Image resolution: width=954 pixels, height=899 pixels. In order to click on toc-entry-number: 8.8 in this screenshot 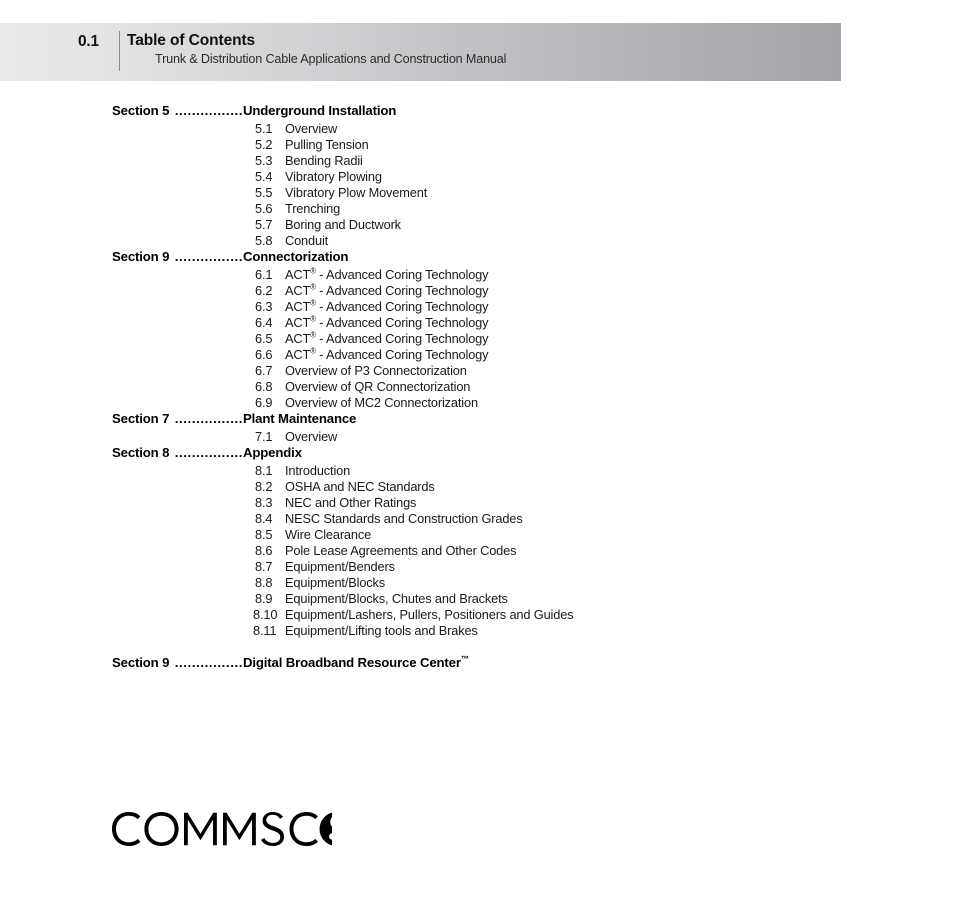, I will do `click(264, 582)`.